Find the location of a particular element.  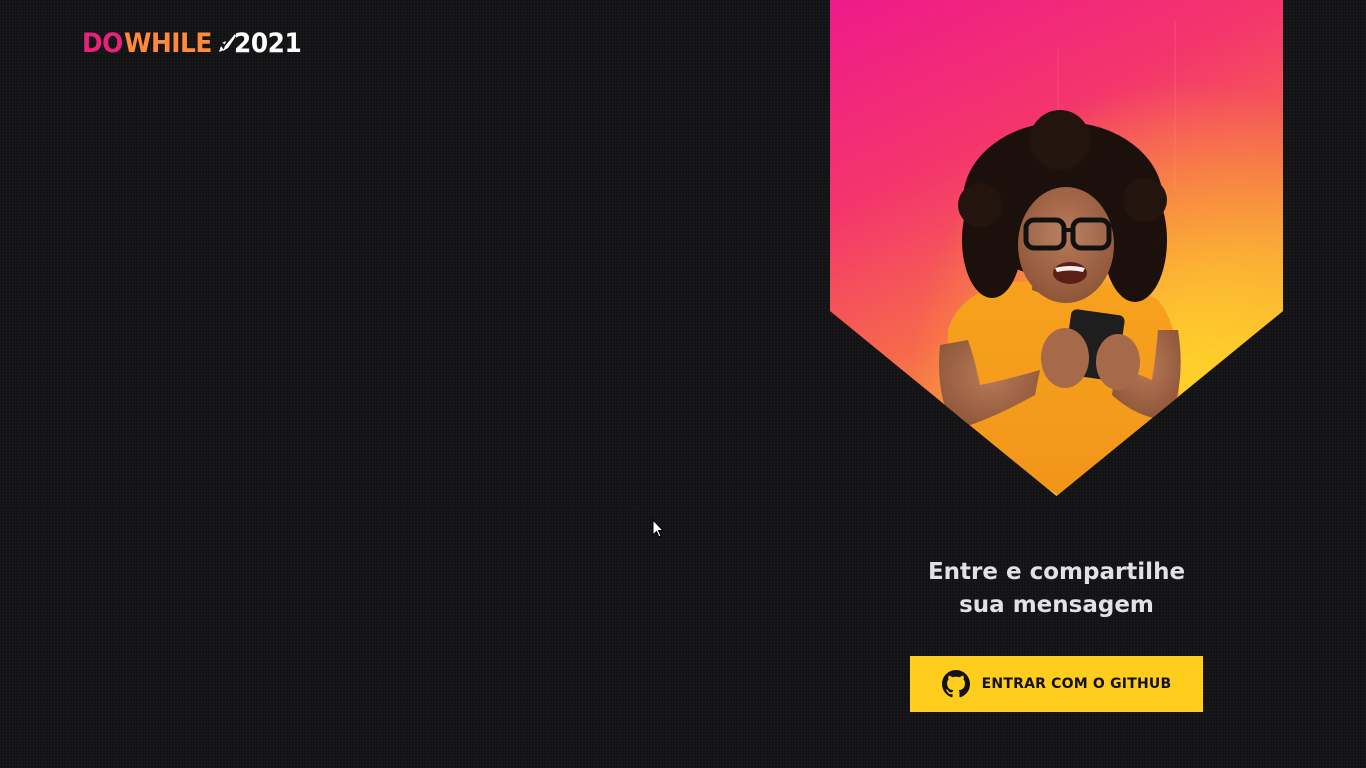

github-login-label: ENTRAR COM O GITHUB is located at coordinates (1076, 684).